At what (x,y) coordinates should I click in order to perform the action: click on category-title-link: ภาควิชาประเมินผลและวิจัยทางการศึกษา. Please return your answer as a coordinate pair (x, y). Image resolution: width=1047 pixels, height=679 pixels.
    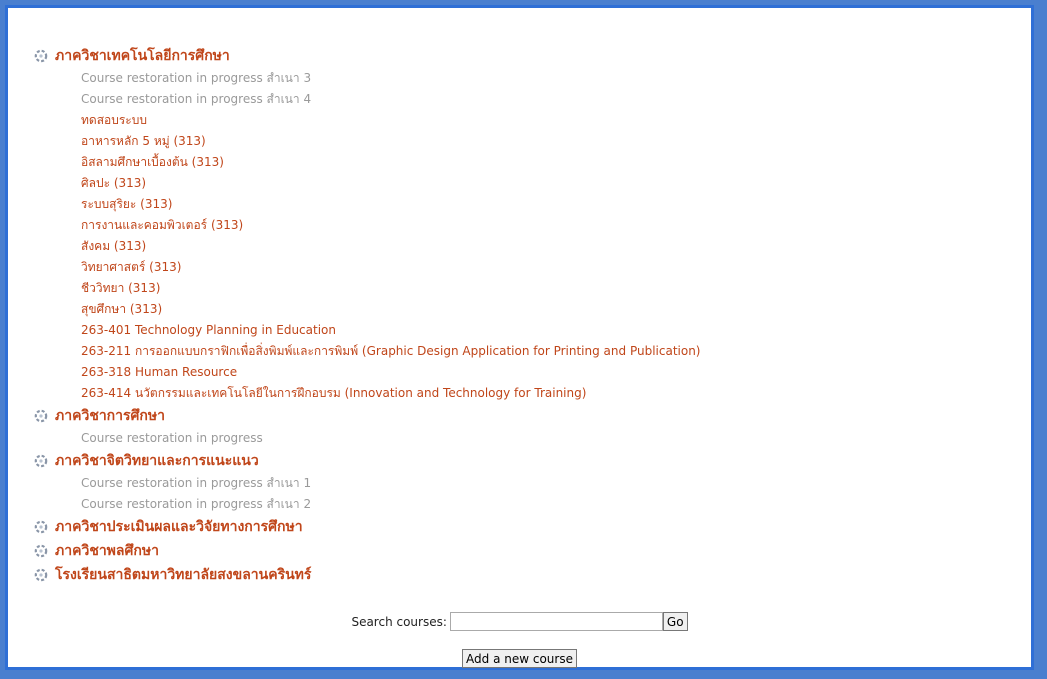
    Looking at the image, I should click on (179, 527).